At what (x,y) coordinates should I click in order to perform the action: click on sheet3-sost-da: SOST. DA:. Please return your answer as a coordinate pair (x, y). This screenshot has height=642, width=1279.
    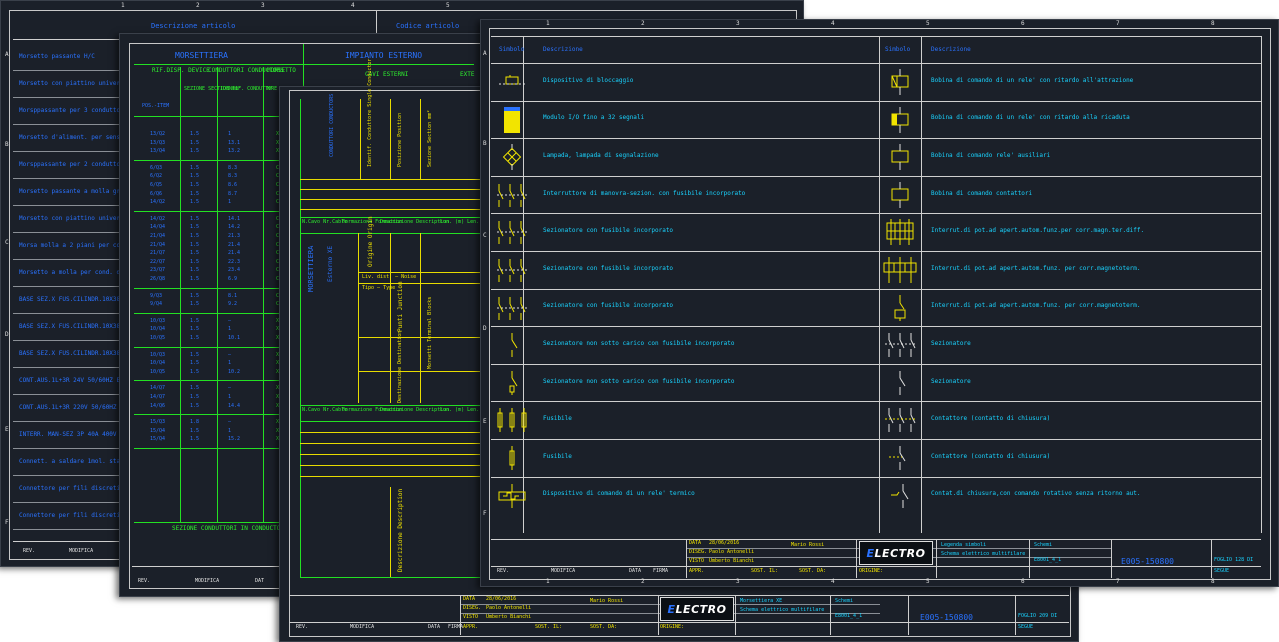
    Looking at the image, I should click on (604, 627).